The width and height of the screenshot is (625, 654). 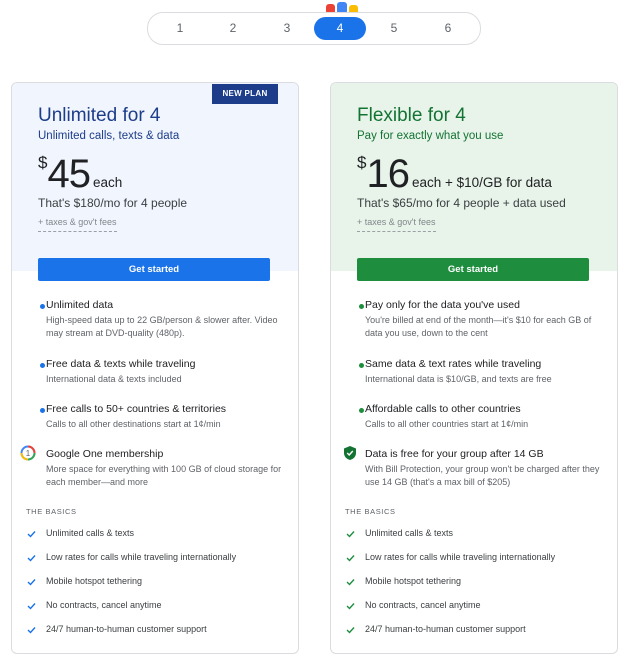 What do you see at coordinates (442, 305) in the screenshot?
I see `feature-title: Pay only for the data you've used` at bounding box center [442, 305].